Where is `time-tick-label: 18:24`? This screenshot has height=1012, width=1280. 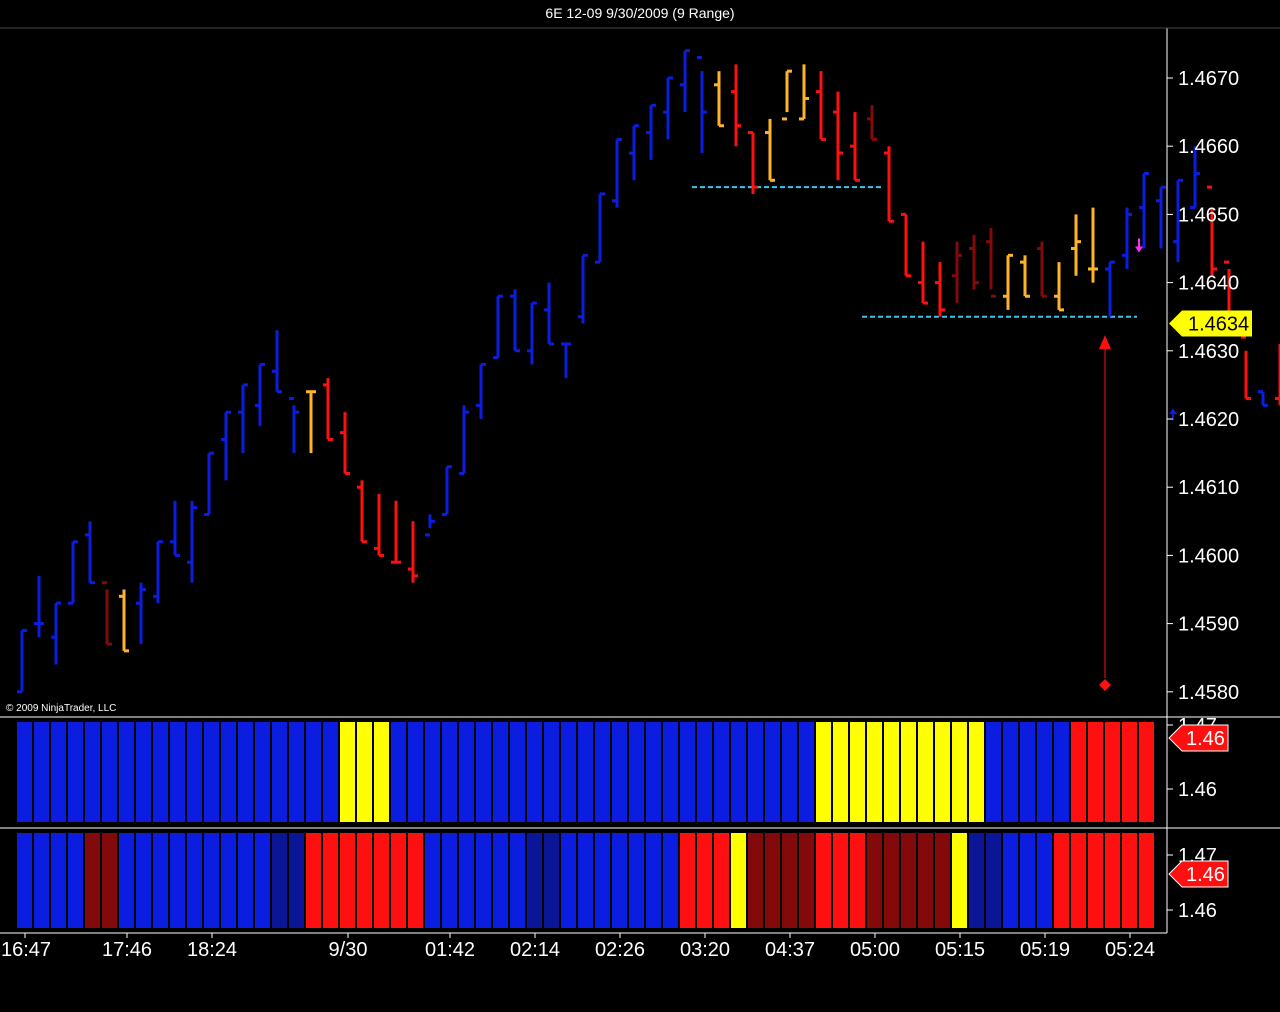
time-tick-label: 18:24 is located at coordinates (212, 950).